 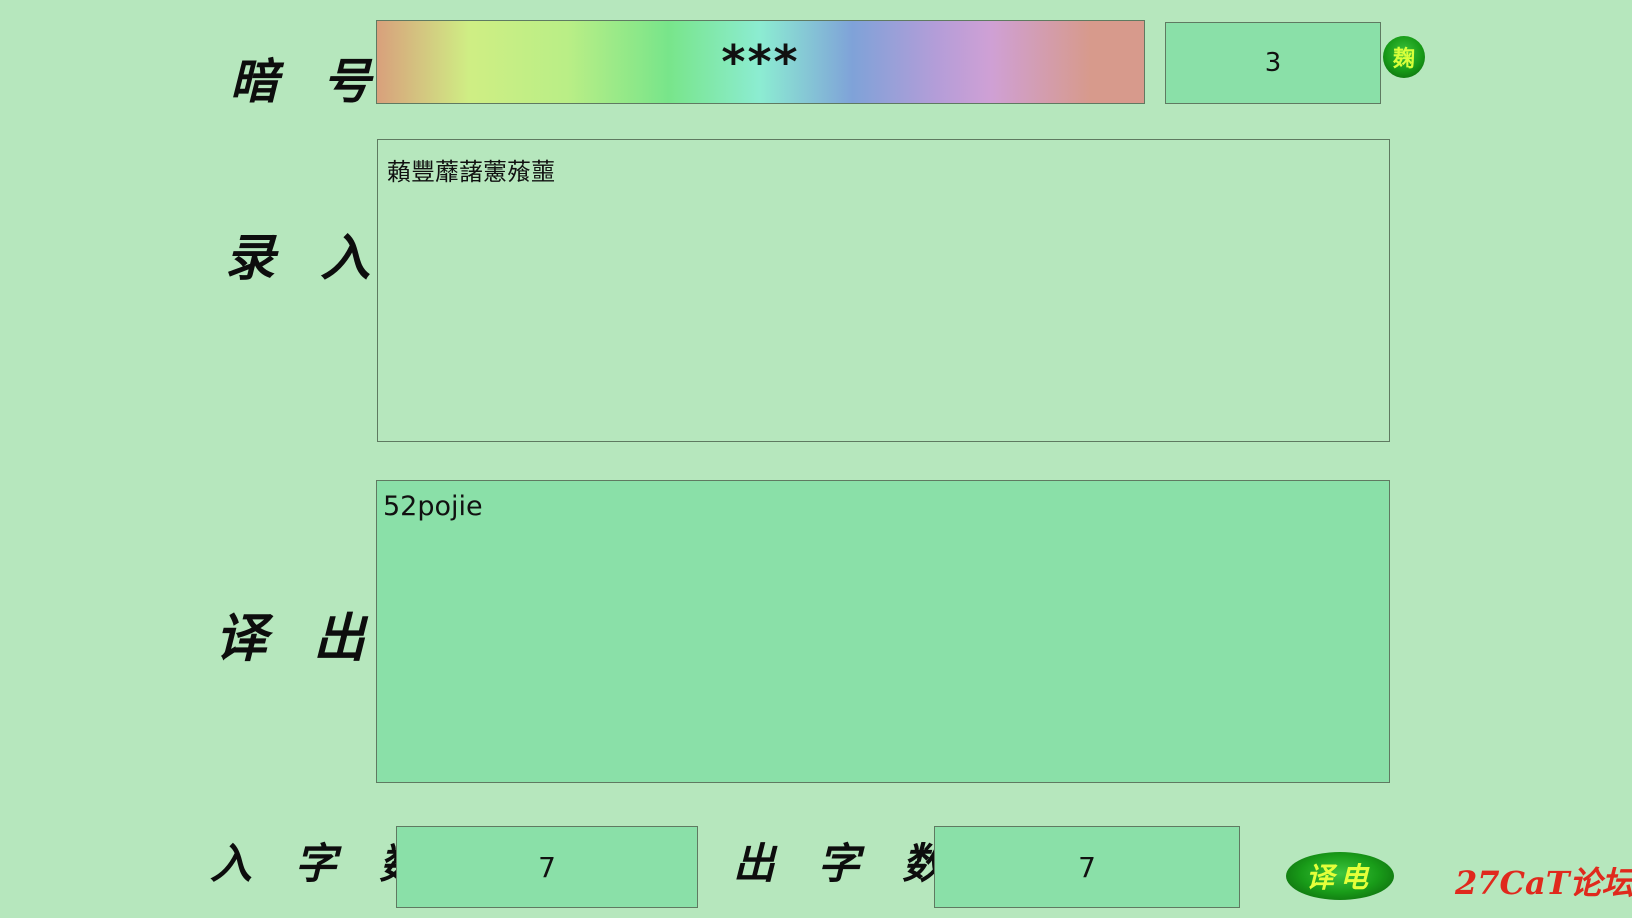 I want to click on output-label: 译 出, so click(x=297, y=638).